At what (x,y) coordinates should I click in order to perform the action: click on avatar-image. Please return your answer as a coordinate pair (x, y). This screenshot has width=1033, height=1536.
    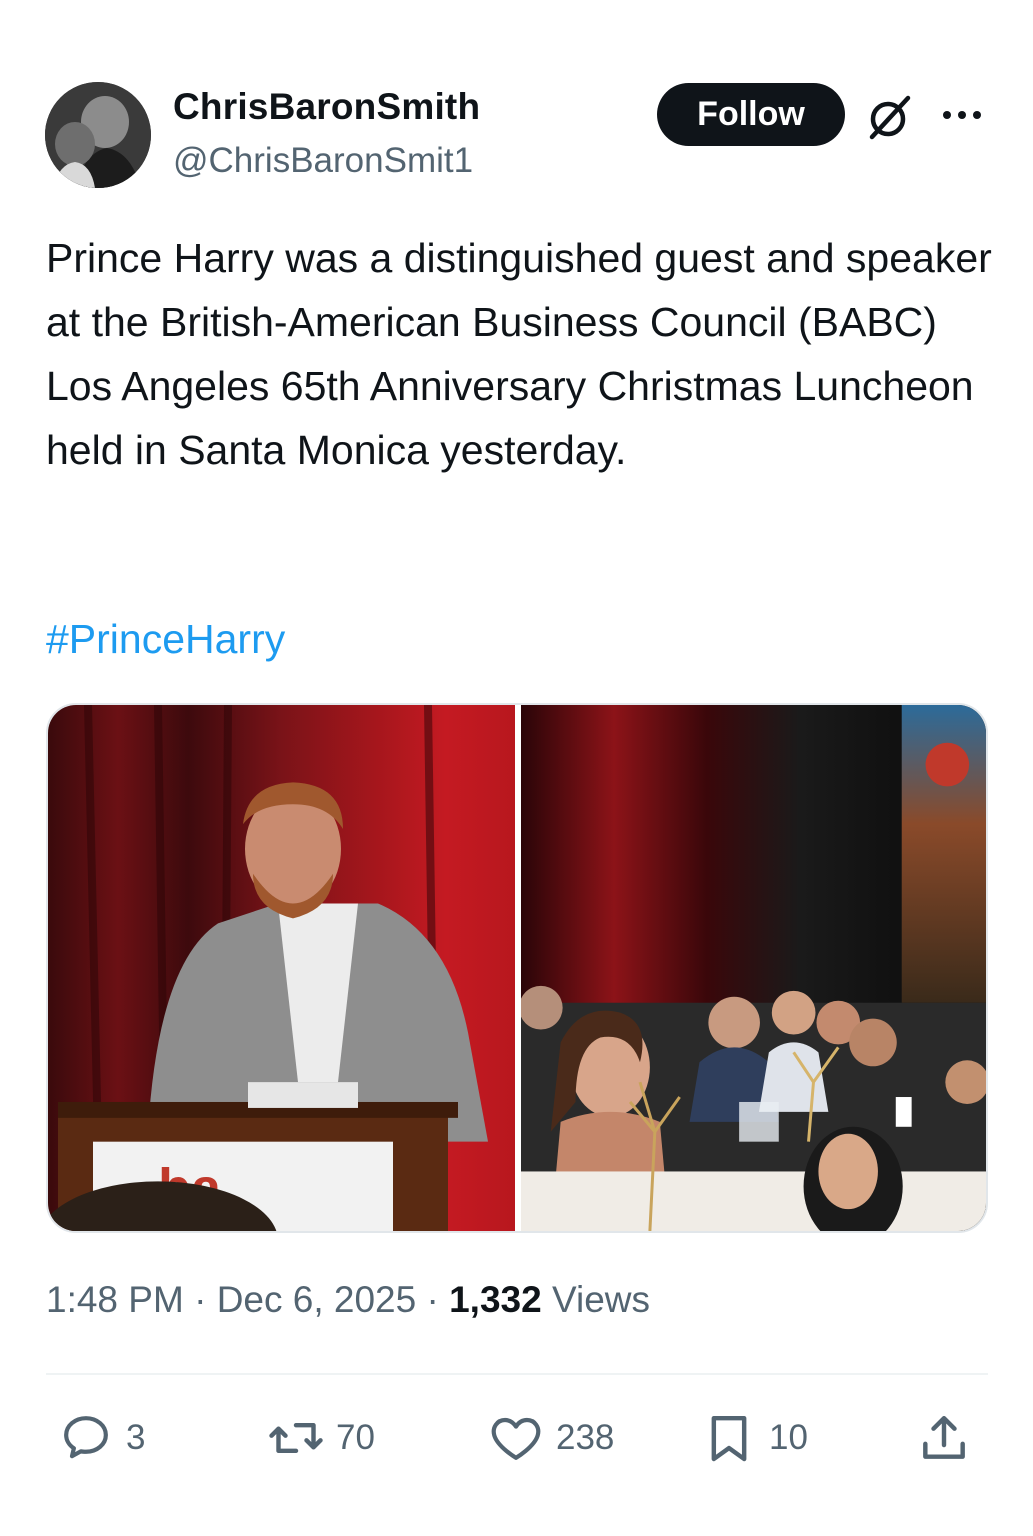
    Looking at the image, I should click on (98, 135).